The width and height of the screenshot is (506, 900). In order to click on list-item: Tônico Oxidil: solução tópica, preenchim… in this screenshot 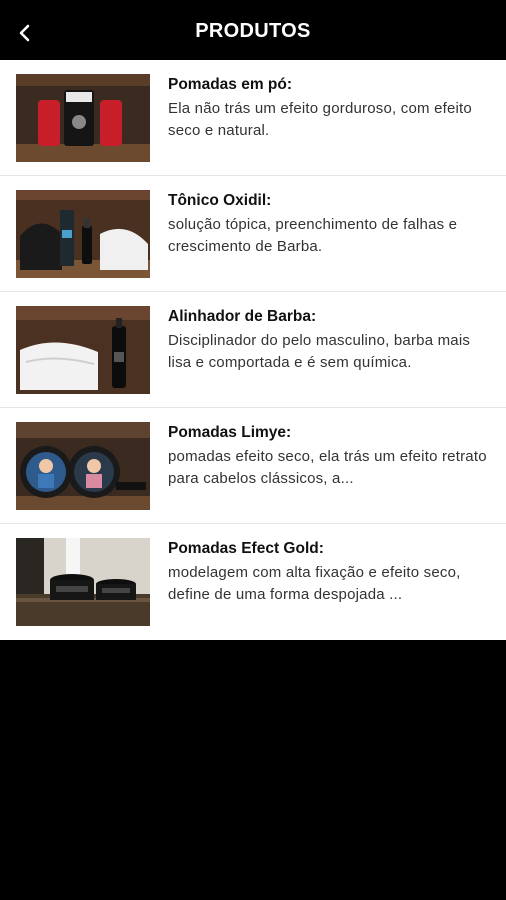, I will do `click(253, 234)`.